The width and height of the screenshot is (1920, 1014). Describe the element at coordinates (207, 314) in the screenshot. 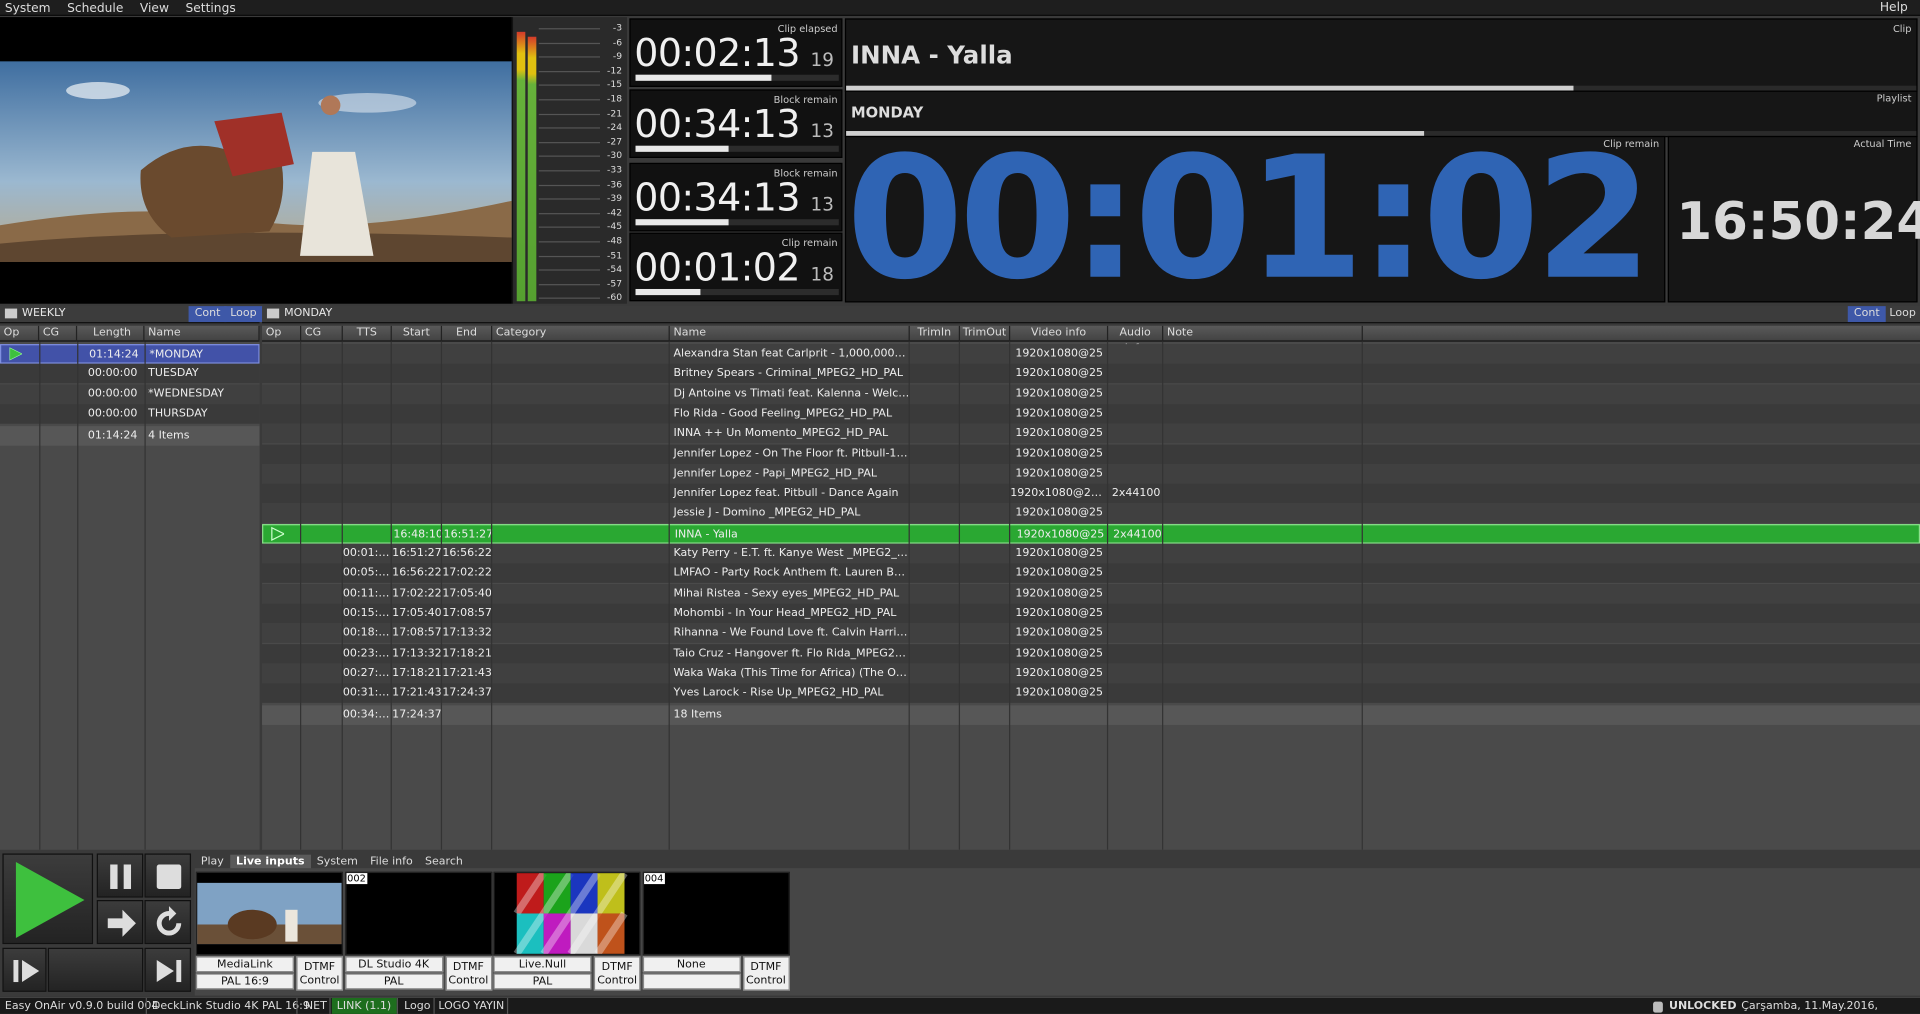

I see `weekly-cont-button: Cont` at that location.